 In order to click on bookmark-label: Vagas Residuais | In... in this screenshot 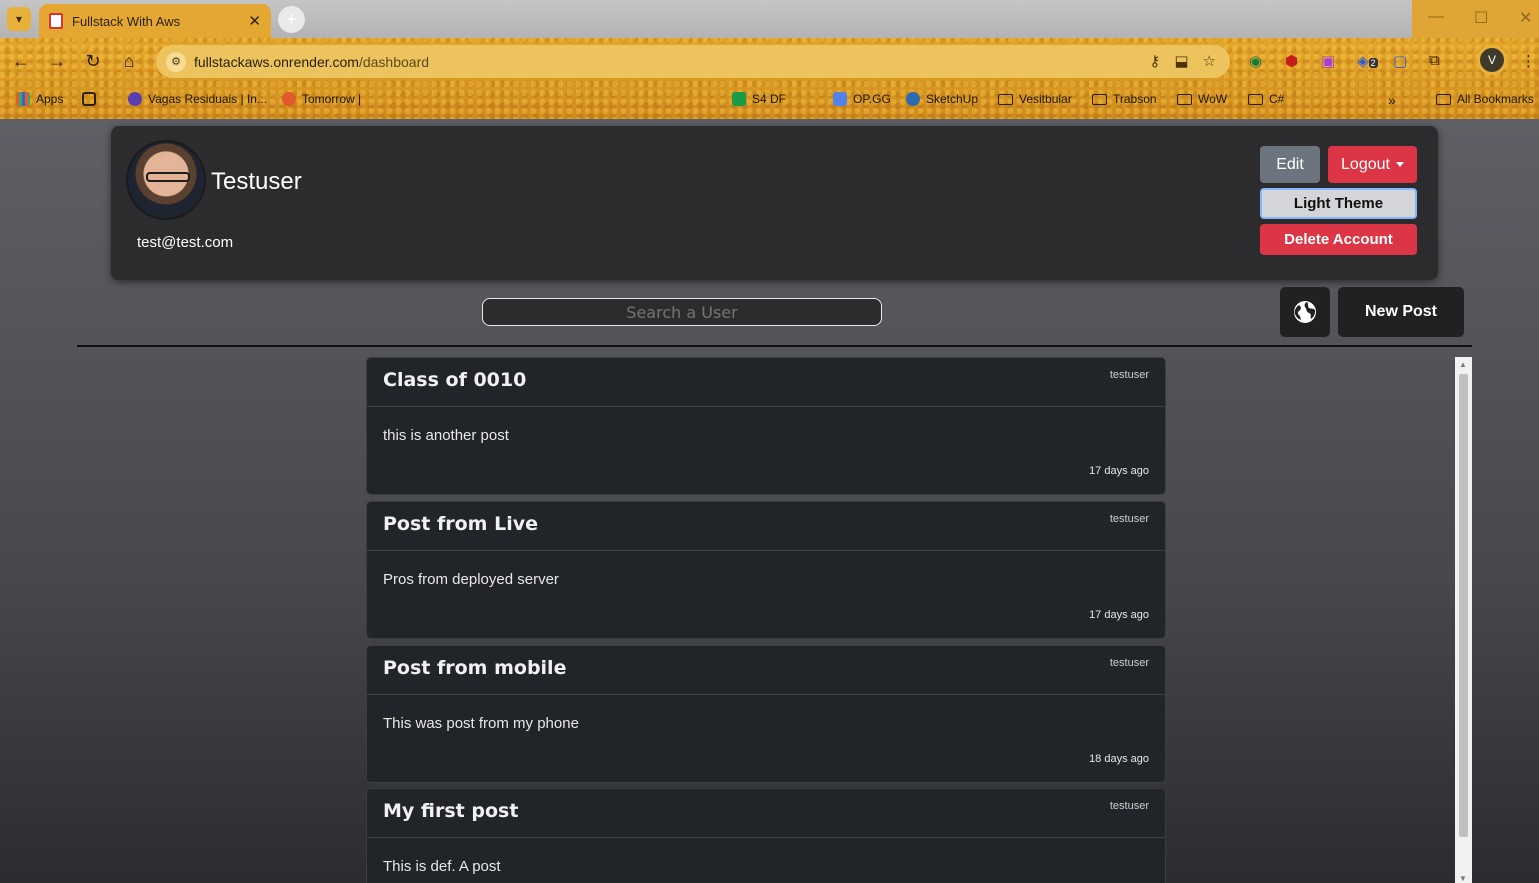, I will do `click(207, 99)`.